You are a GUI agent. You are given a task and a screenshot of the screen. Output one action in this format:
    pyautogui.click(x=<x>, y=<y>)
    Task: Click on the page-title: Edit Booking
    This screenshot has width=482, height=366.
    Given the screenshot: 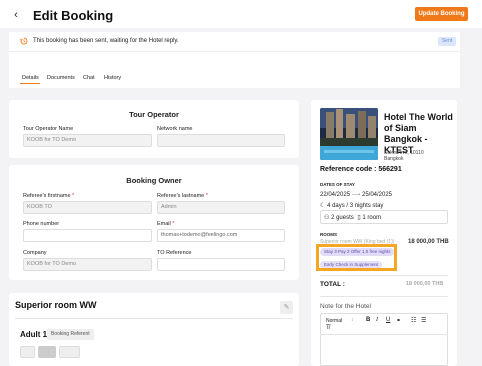 What is the action you would take?
    pyautogui.click(x=73, y=15)
    